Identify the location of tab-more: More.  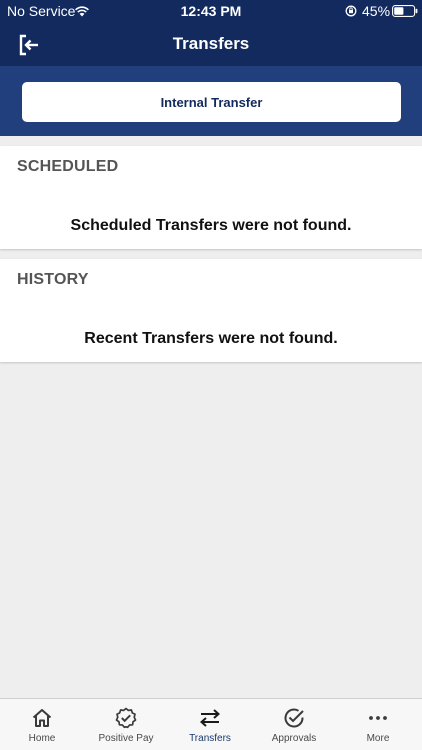
(378, 724).